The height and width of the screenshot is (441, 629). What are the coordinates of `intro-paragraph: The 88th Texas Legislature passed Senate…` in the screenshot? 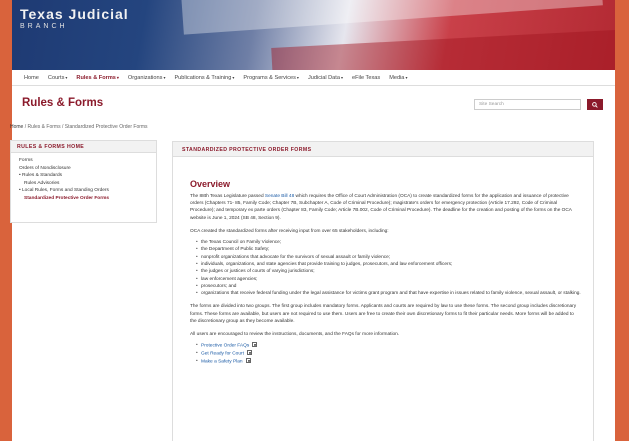 It's located at (385, 207).